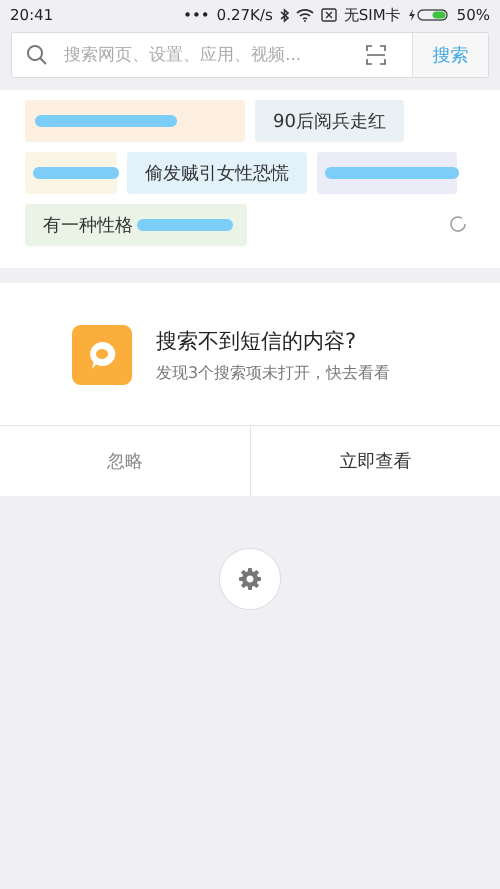 This screenshot has height=889, width=500. What do you see at coordinates (329, 121) in the screenshot?
I see `hot-search-tag: 90后阅兵走红` at bounding box center [329, 121].